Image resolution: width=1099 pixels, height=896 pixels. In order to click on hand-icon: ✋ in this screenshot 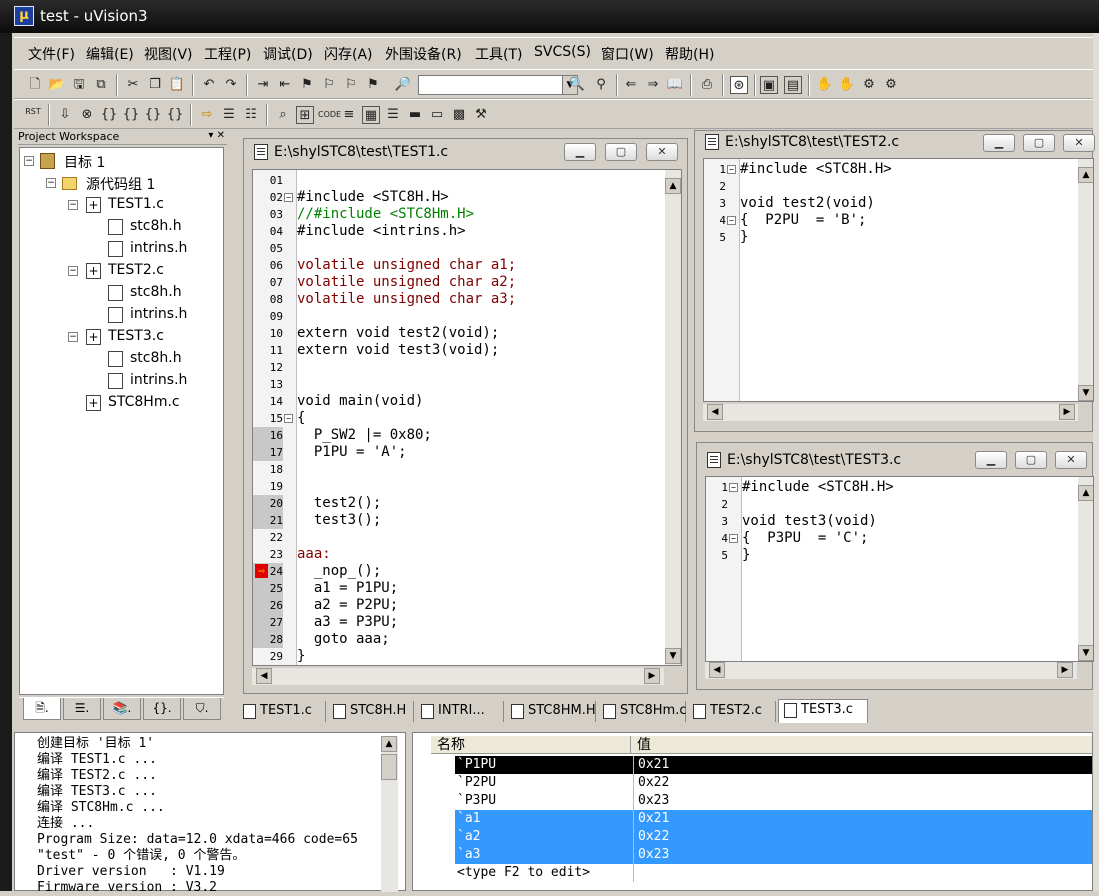, I will do `click(825, 85)`.